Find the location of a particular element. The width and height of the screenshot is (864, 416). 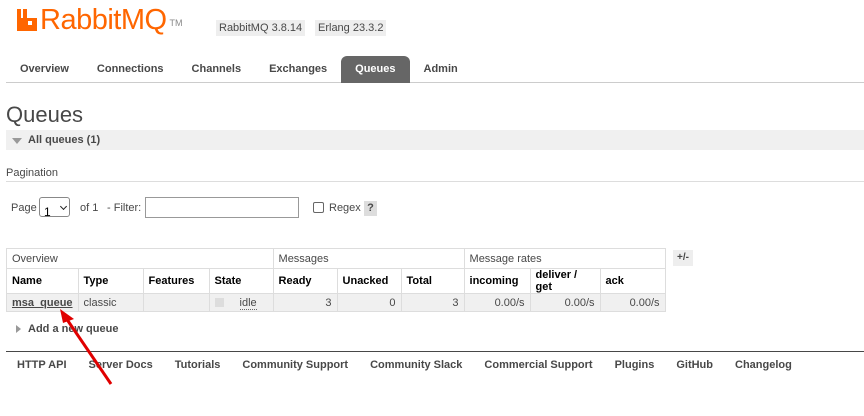

state-indicator-icon is located at coordinates (219, 303).